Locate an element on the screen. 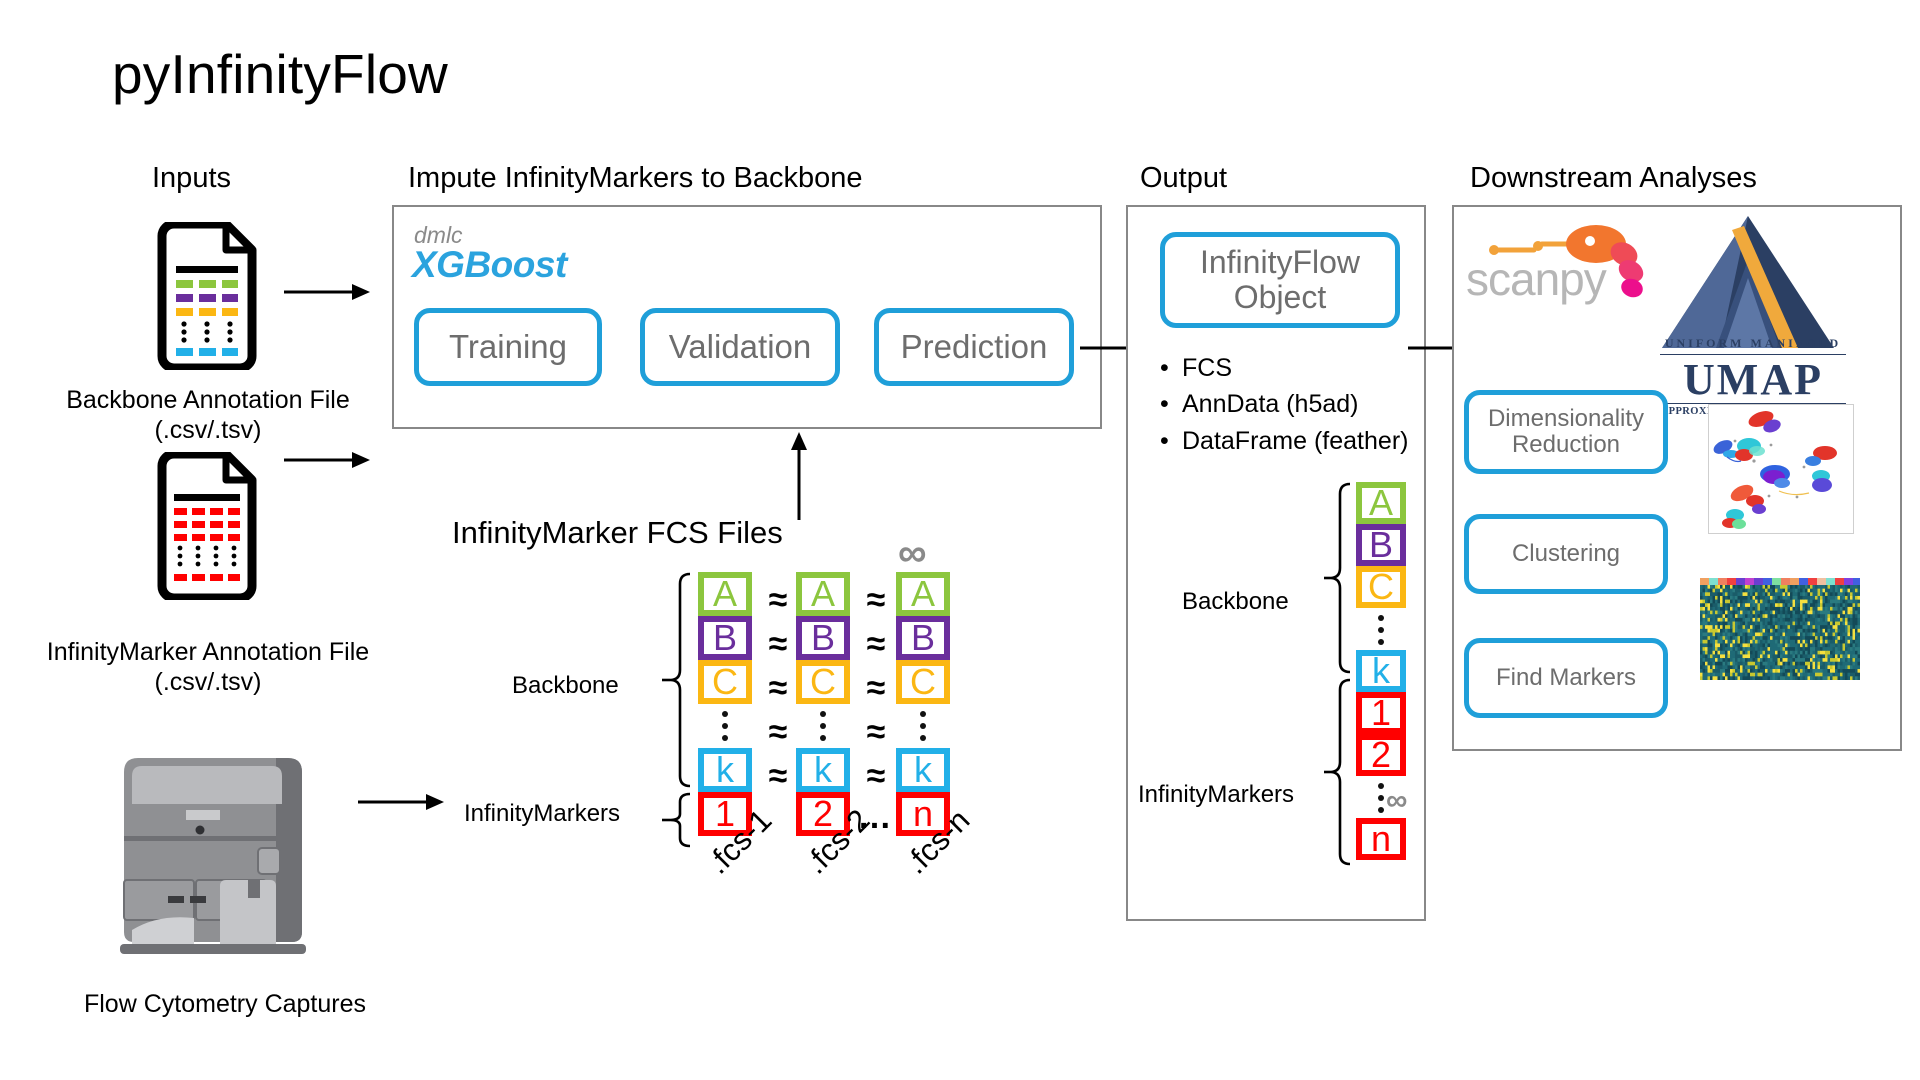 The height and width of the screenshot is (1080, 1920). backbone-annotation-file-label: Backbone Annotation File (.csv/.tsv) is located at coordinates (208, 415).